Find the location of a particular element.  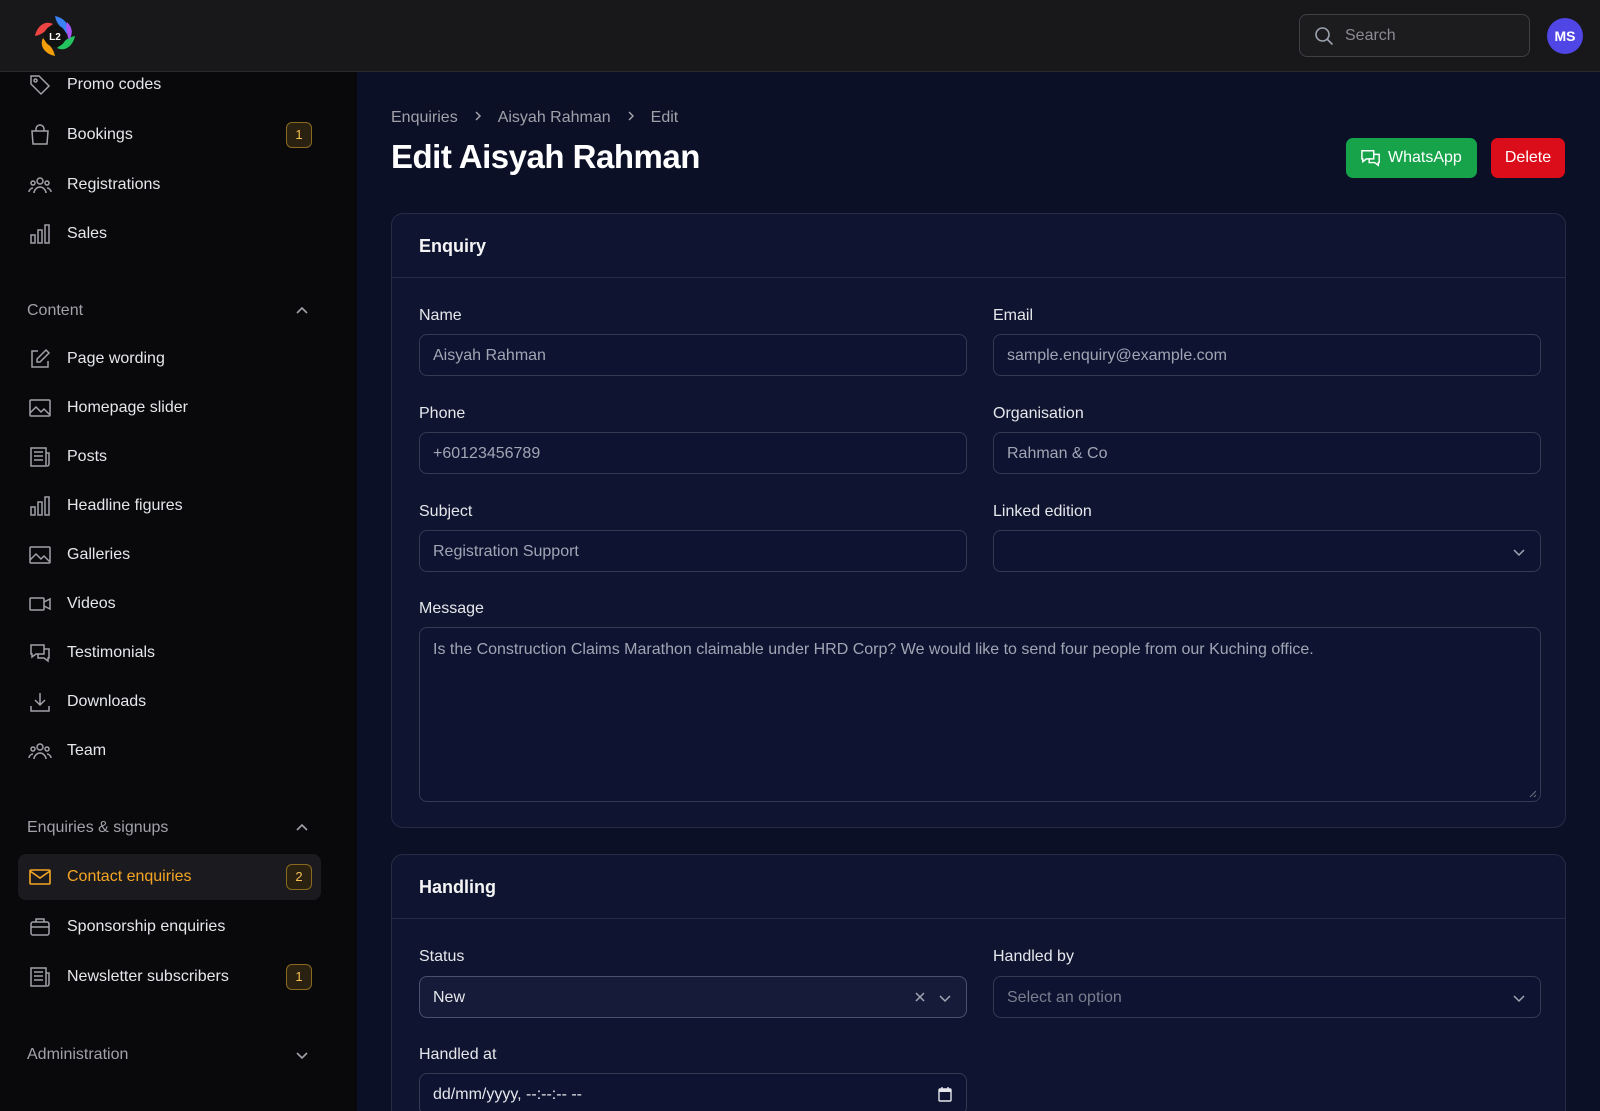

envelope-icon is located at coordinates (40, 877).